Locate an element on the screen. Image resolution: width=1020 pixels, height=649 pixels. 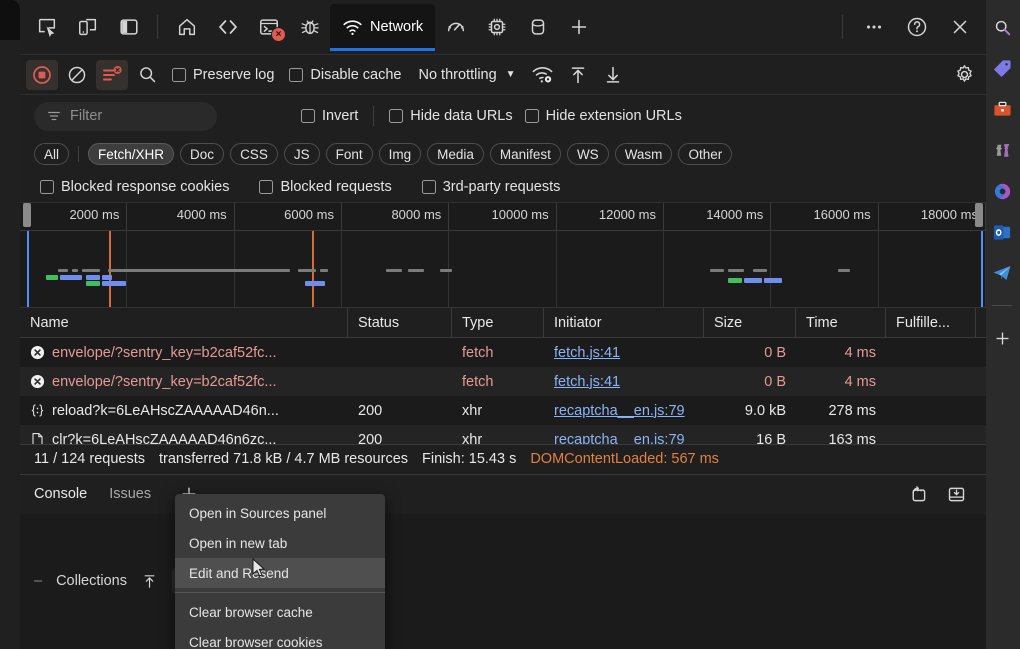
column-header-type: Type is located at coordinates (498, 322).